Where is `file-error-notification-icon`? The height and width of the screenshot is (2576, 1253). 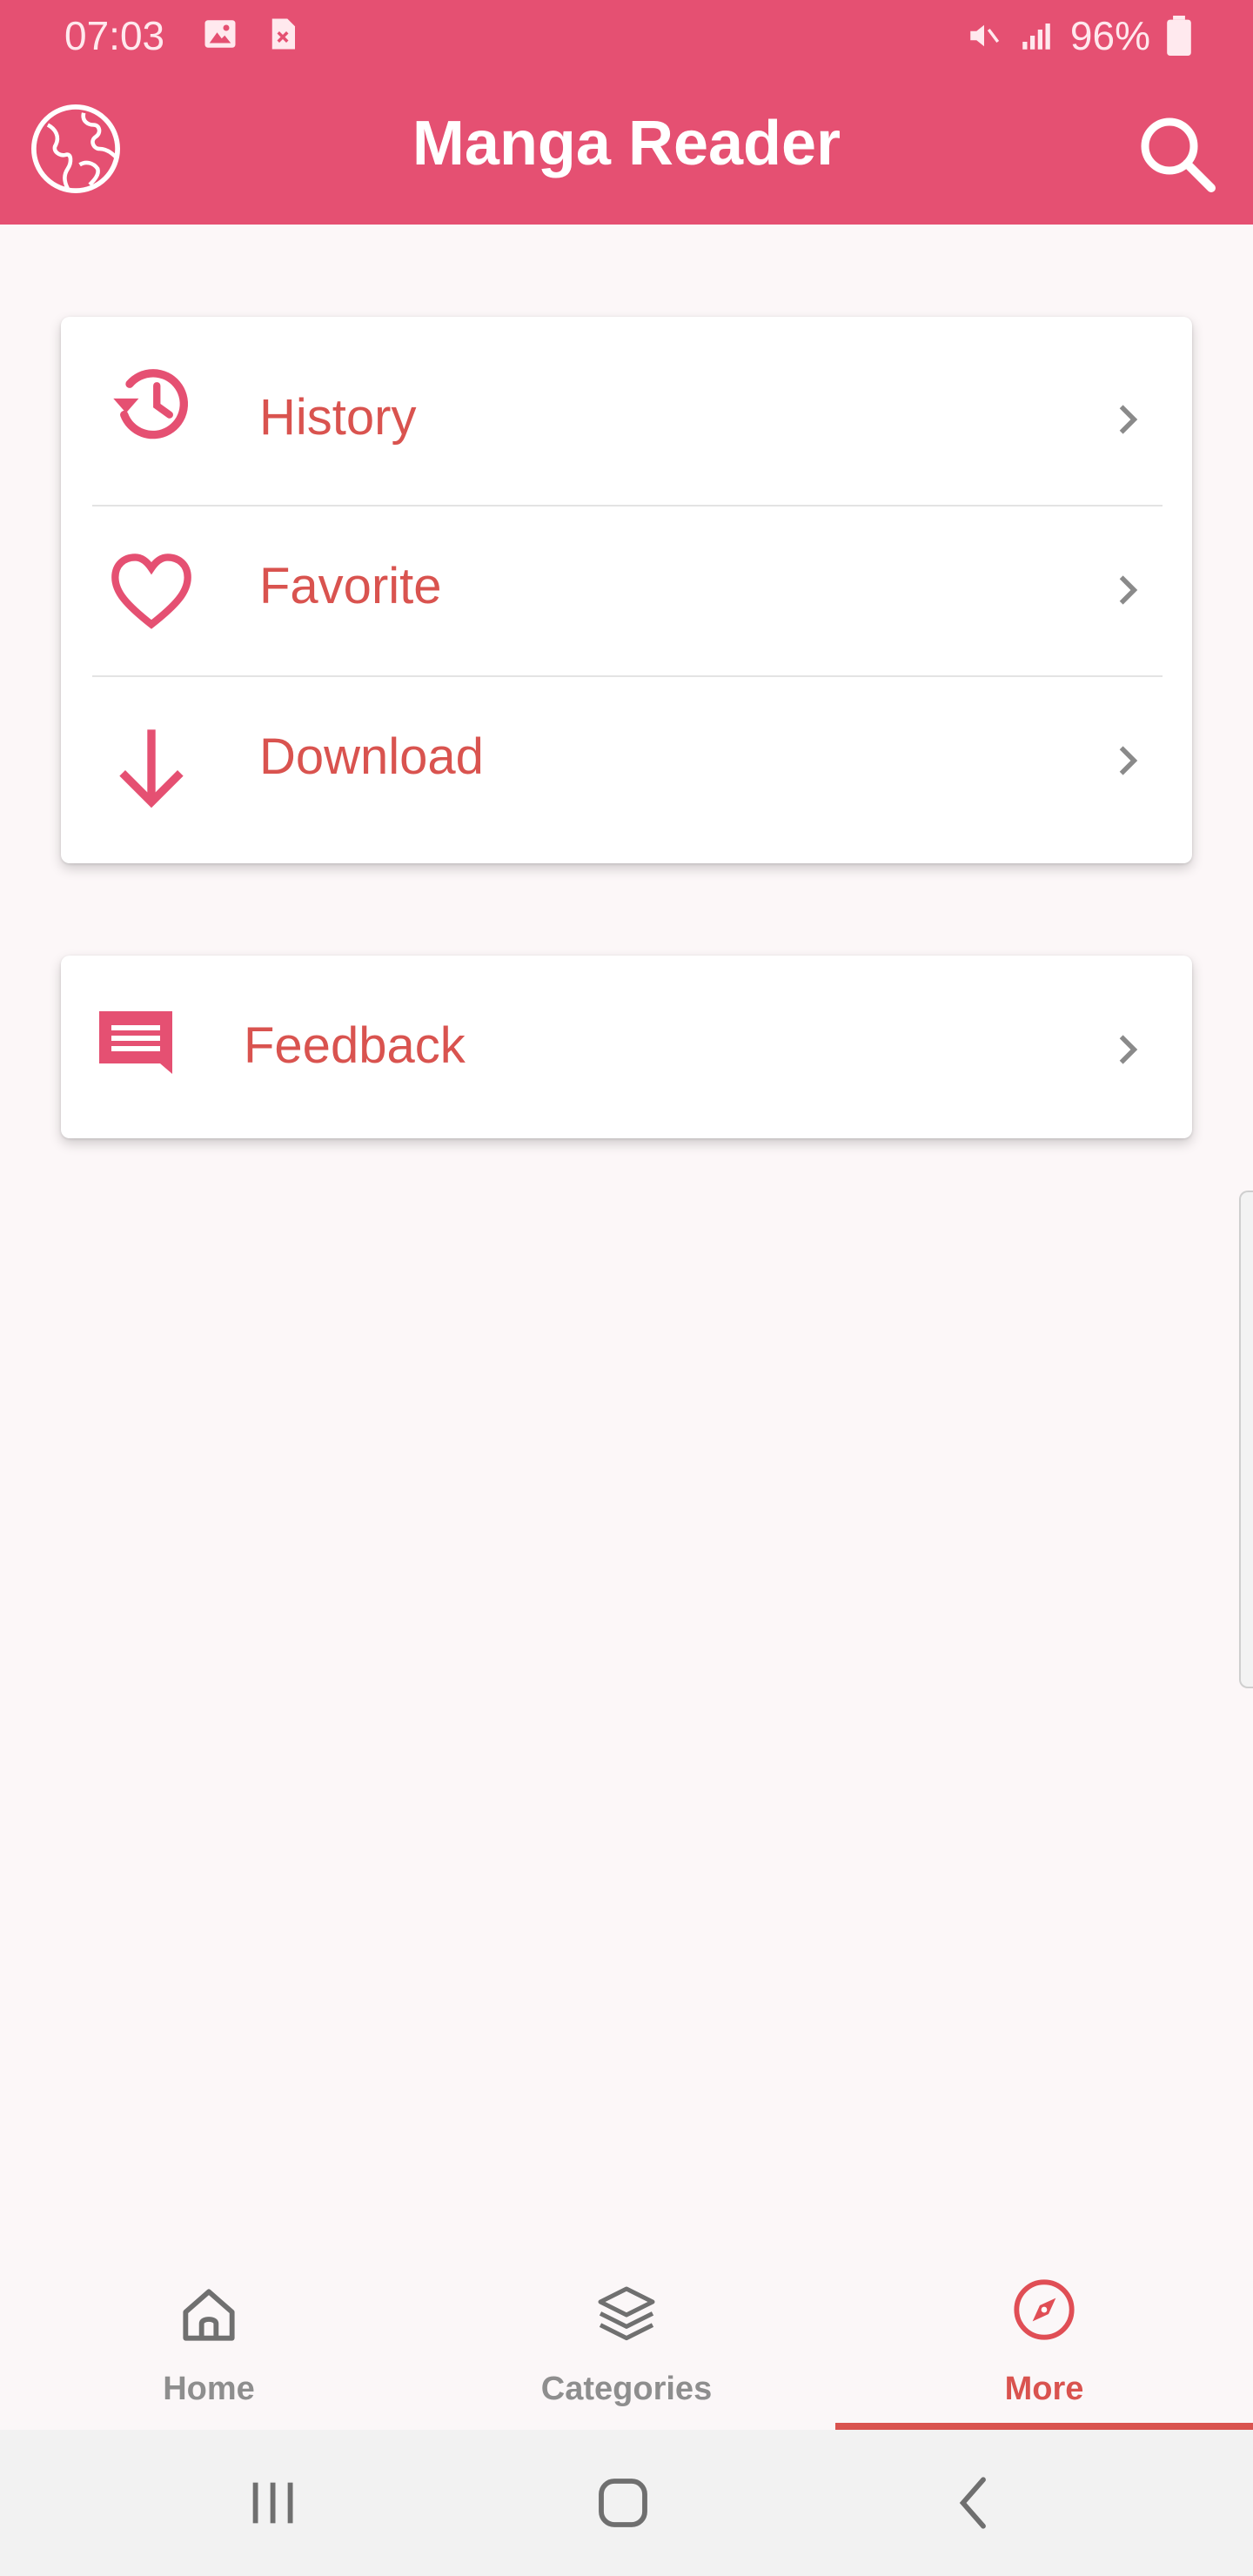
file-error-notification-icon is located at coordinates (283, 34).